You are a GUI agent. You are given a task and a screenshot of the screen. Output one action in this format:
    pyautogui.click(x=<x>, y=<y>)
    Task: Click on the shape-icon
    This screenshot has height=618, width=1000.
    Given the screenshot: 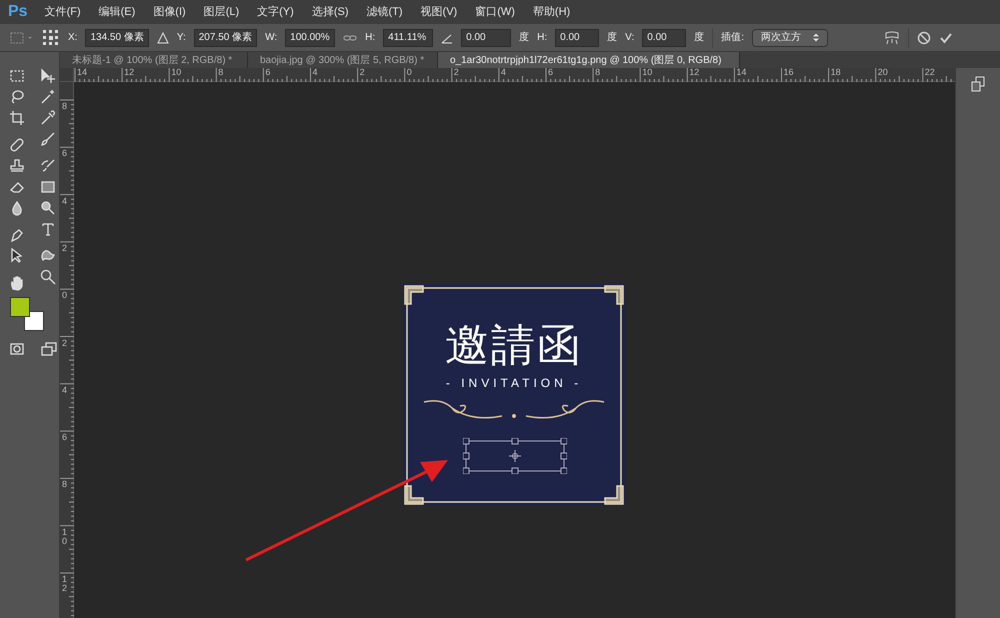 What is the action you would take?
    pyautogui.click(x=48, y=256)
    